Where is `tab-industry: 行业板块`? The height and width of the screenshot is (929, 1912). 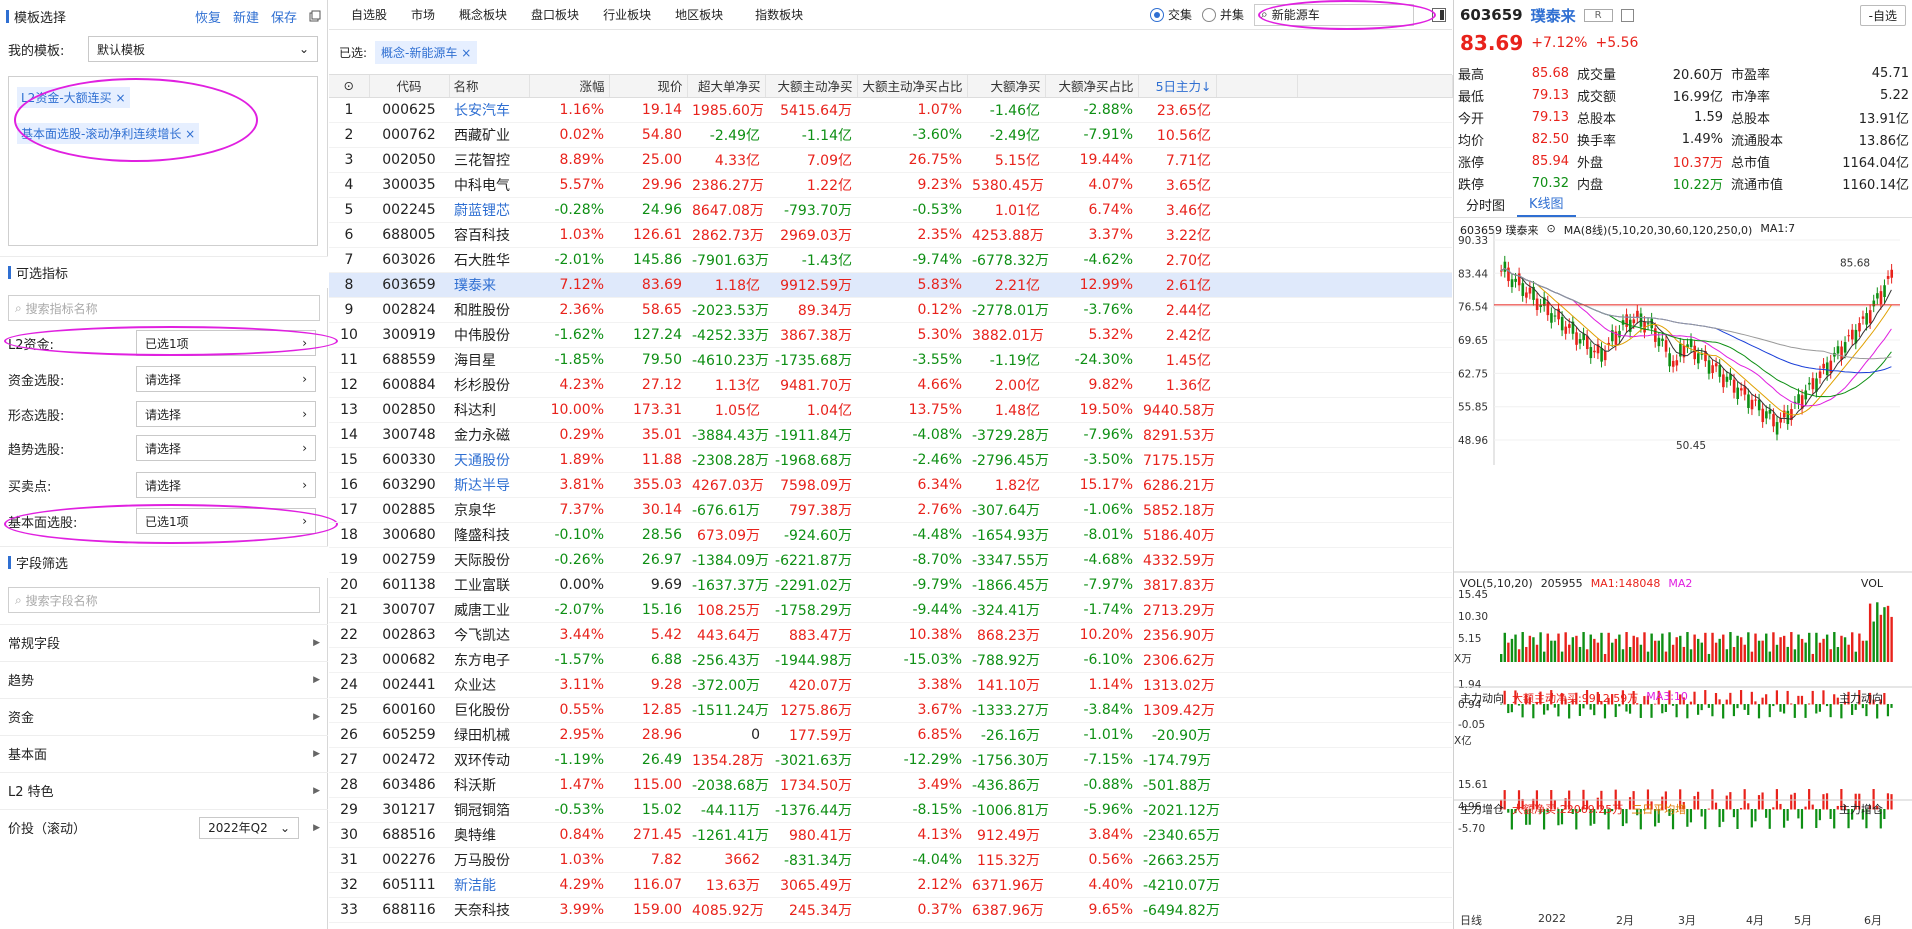
tab-industry: 行业板块 is located at coordinates (627, 14).